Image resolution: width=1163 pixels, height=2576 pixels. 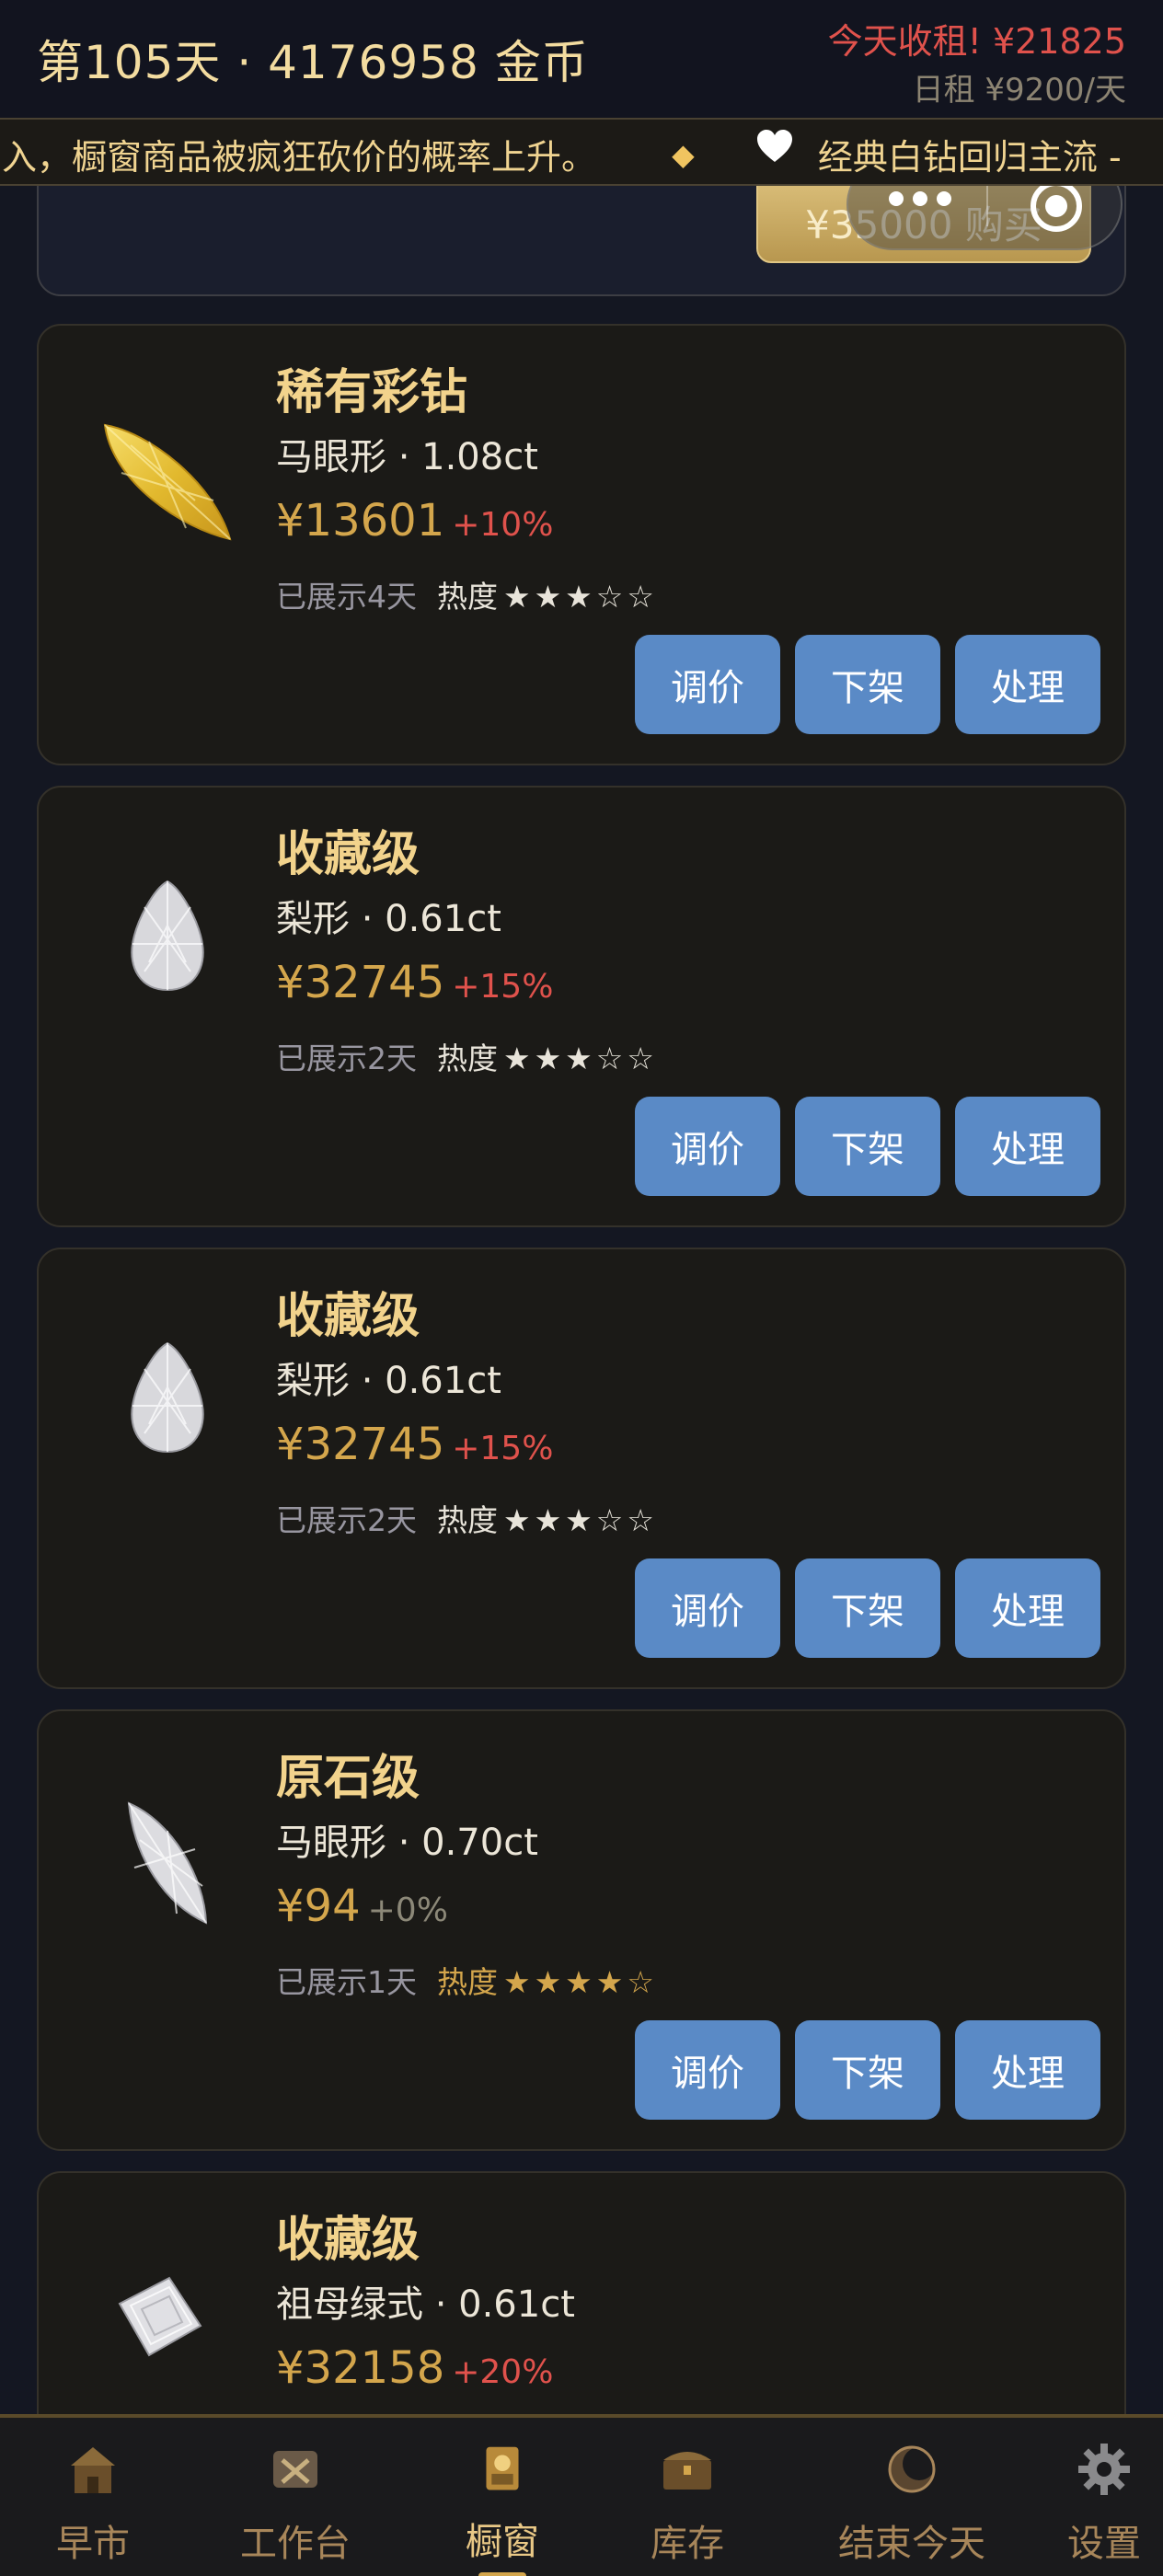 What do you see at coordinates (319, 1906) in the screenshot?
I see `item-price: ¥94` at bounding box center [319, 1906].